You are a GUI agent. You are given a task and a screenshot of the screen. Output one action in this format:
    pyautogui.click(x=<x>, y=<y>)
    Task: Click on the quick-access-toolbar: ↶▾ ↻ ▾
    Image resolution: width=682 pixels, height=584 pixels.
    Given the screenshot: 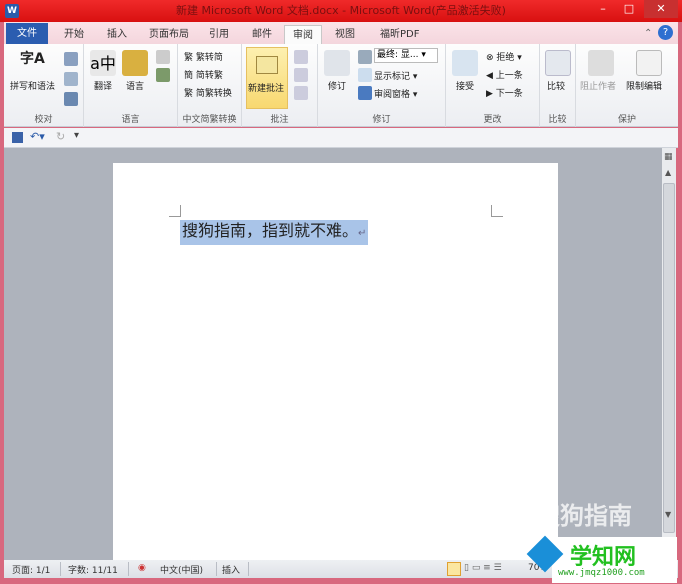 What is the action you would take?
    pyautogui.click(x=341, y=138)
    